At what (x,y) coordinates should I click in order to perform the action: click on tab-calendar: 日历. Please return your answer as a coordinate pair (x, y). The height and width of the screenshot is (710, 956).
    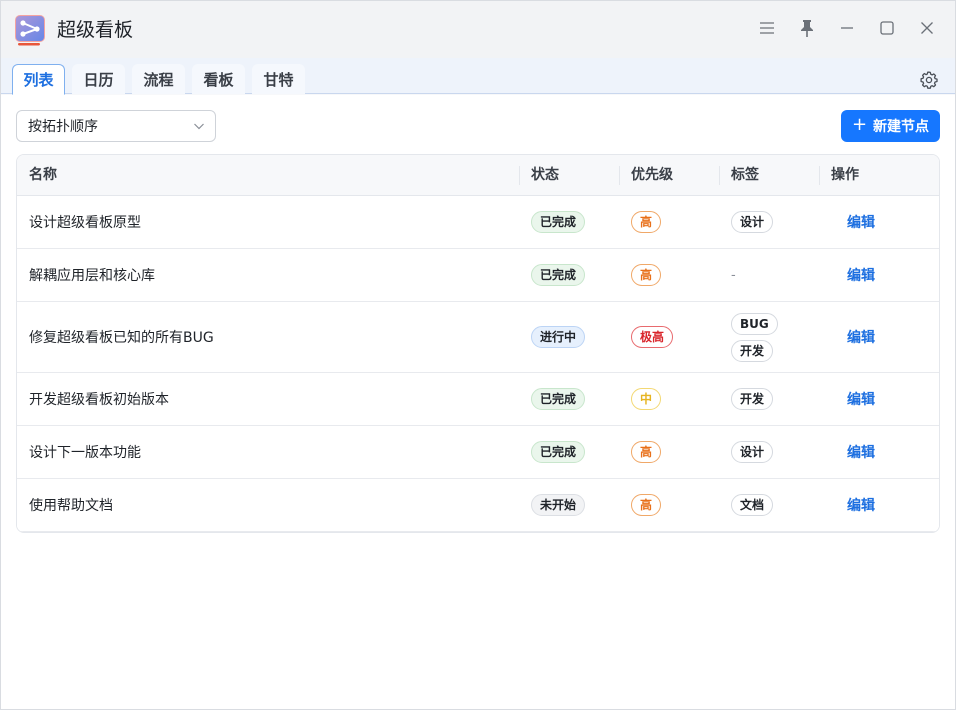
    Looking at the image, I should click on (98, 79).